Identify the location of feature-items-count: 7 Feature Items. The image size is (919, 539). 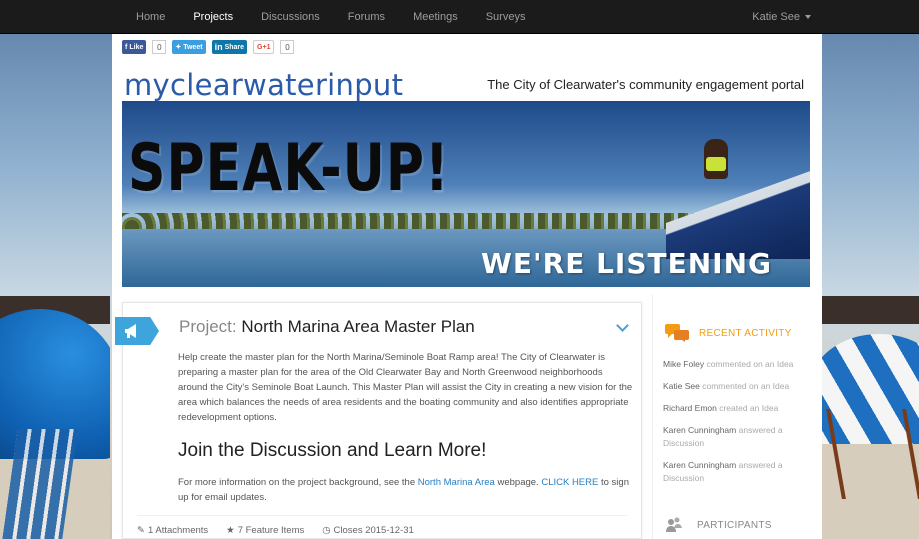
(271, 530).